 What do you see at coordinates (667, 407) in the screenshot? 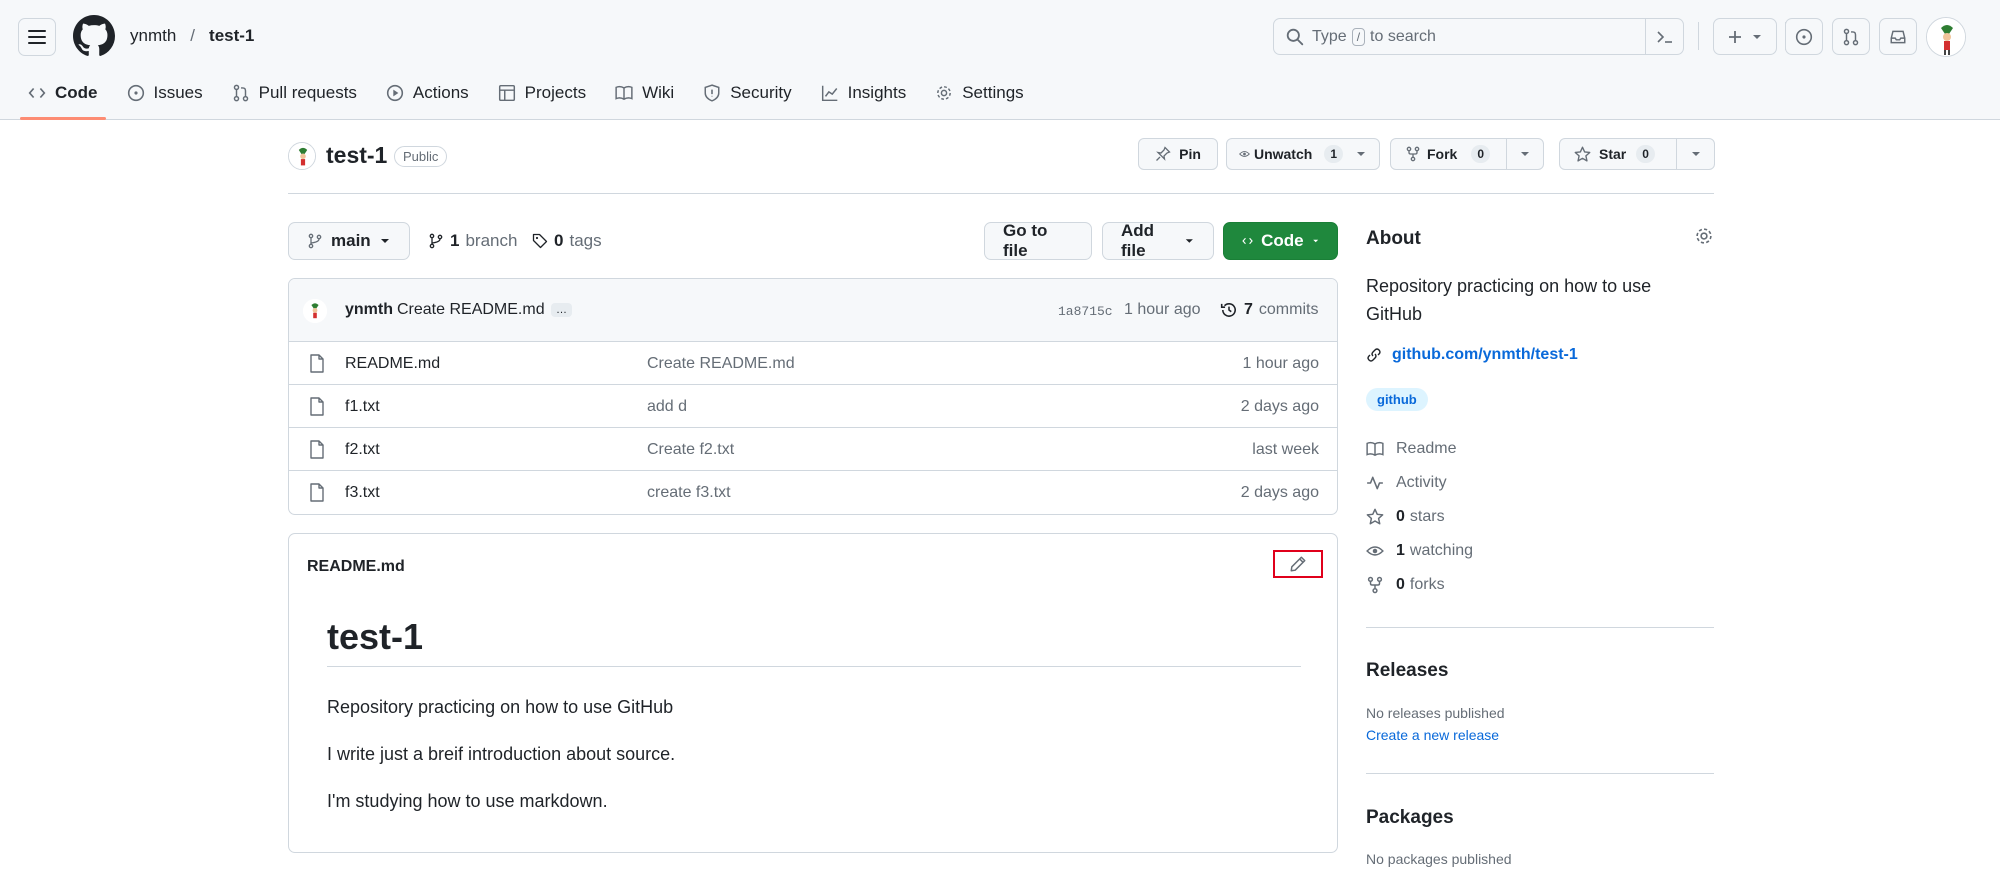
I see `file-commit-message: add d` at bounding box center [667, 407].